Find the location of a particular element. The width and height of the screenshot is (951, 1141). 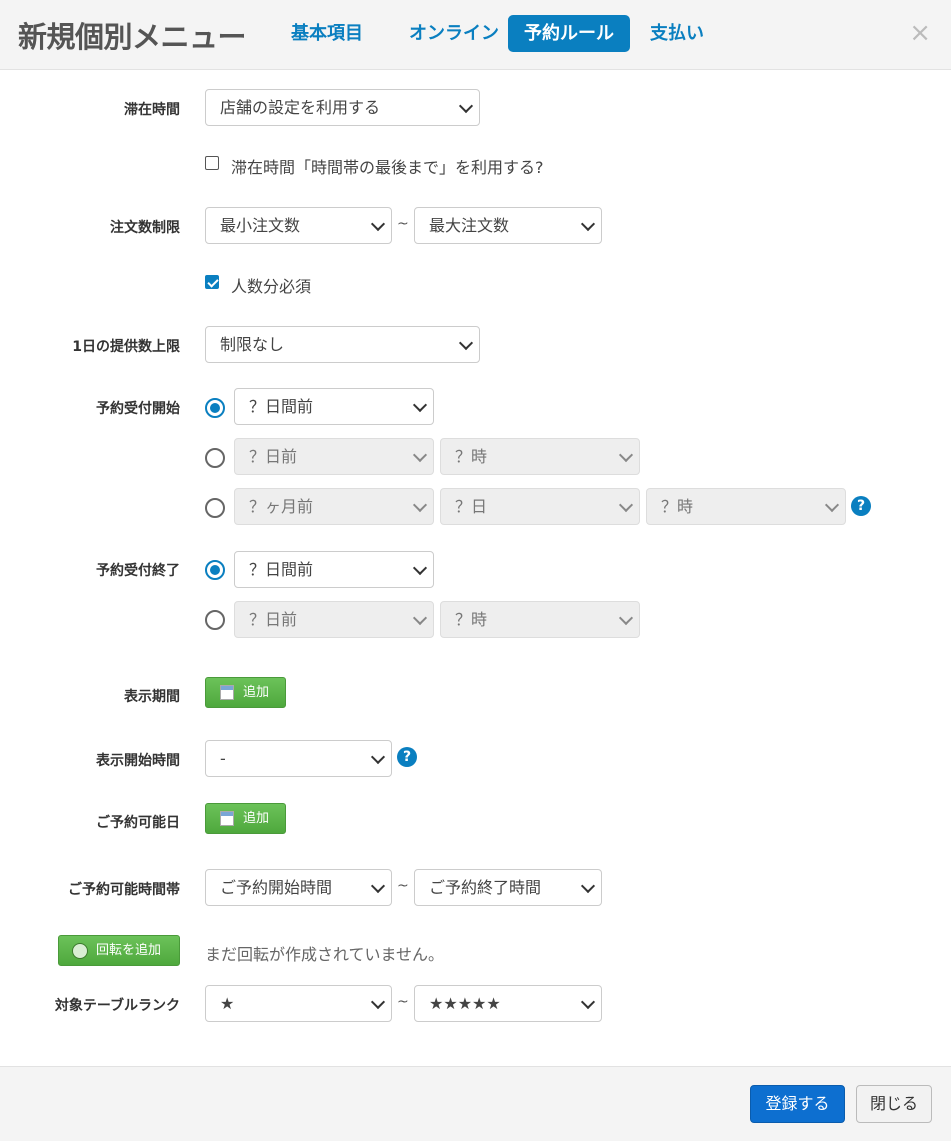

save-button: 登録する is located at coordinates (797, 1104).